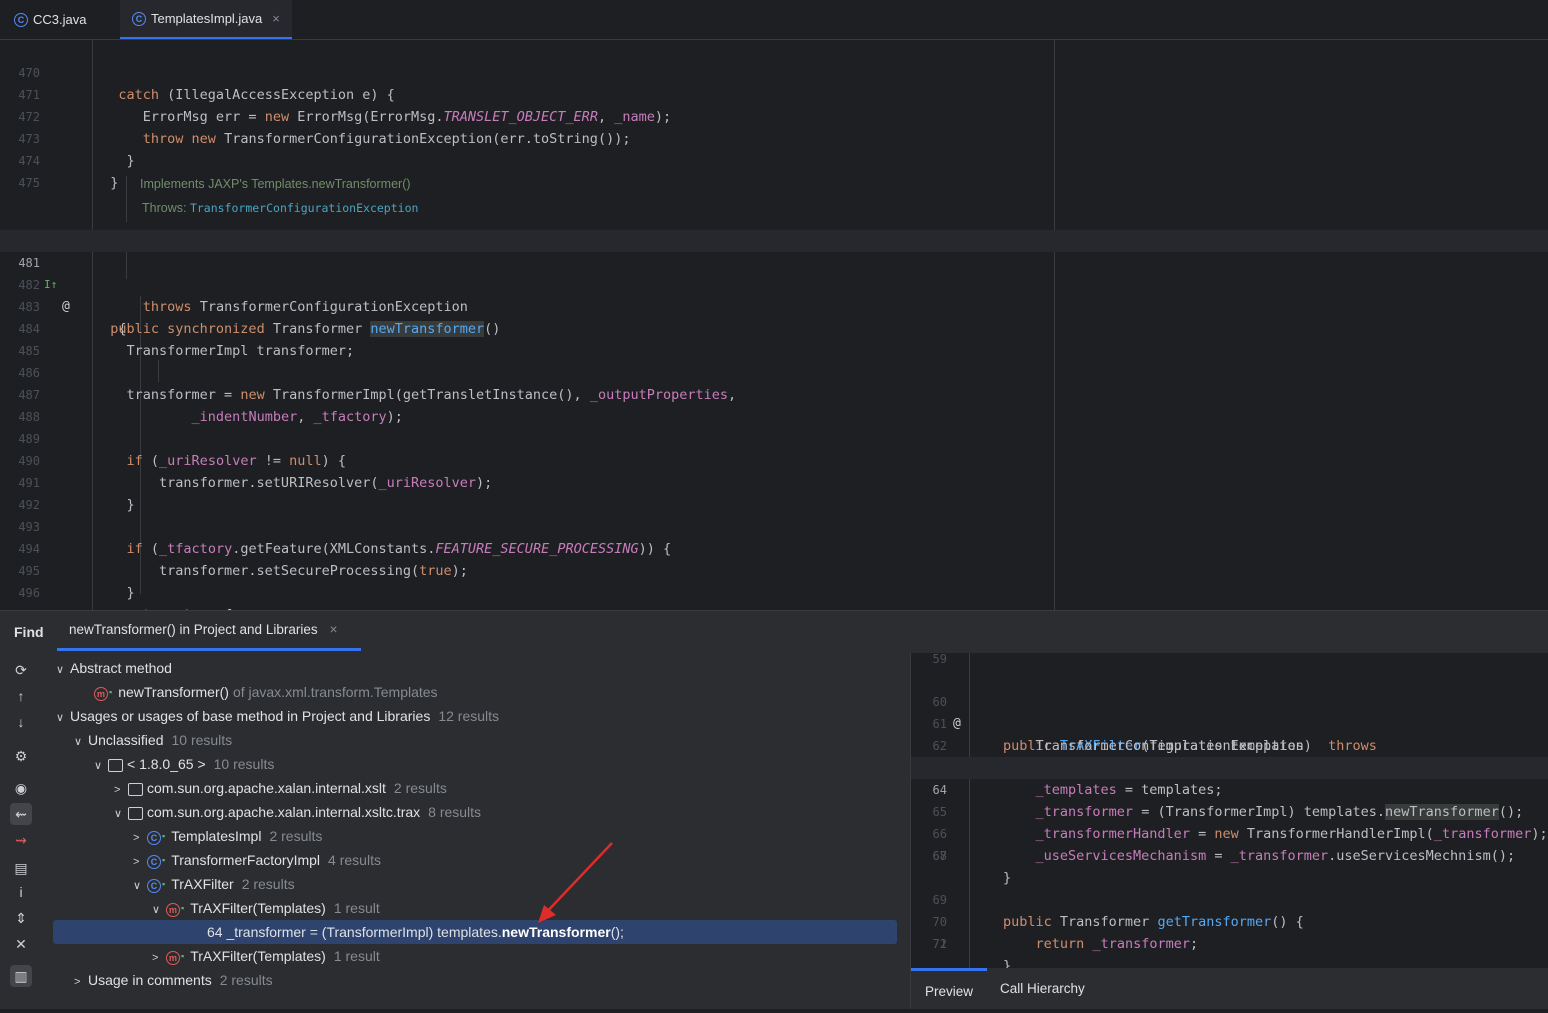  Describe the element at coordinates (1229, 854) in the screenshot. I see `preview-line: 67 }` at that location.